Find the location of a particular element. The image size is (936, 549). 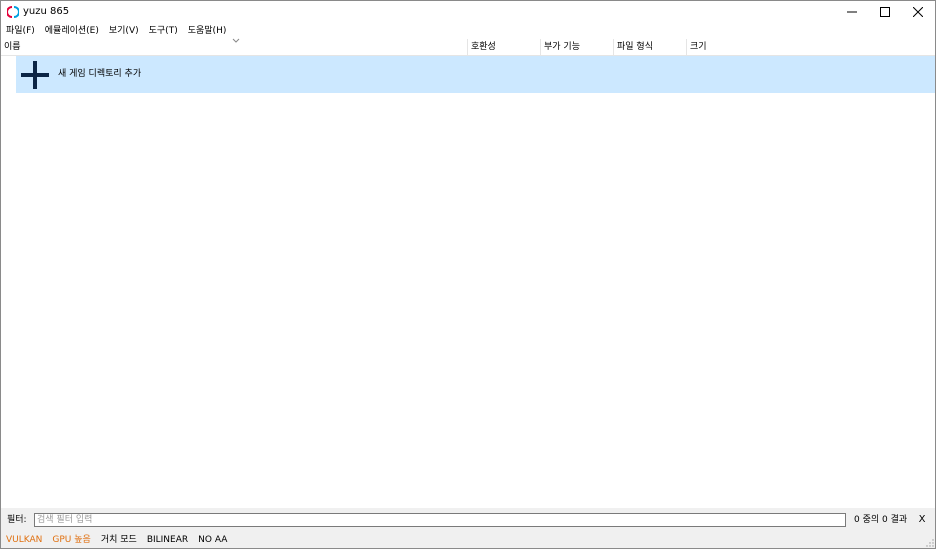

yuzu-logo-icon is located at coordinates (13, 12).